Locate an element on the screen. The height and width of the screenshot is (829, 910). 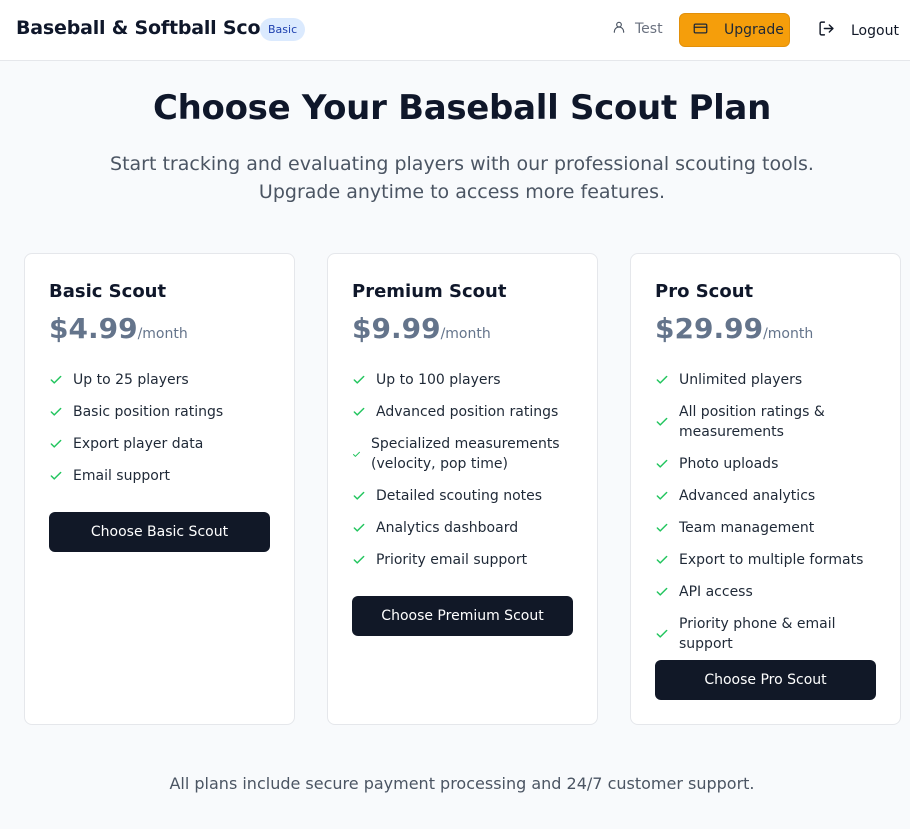
feature-text: Basic position ratings is located at coordinates (148, 412).